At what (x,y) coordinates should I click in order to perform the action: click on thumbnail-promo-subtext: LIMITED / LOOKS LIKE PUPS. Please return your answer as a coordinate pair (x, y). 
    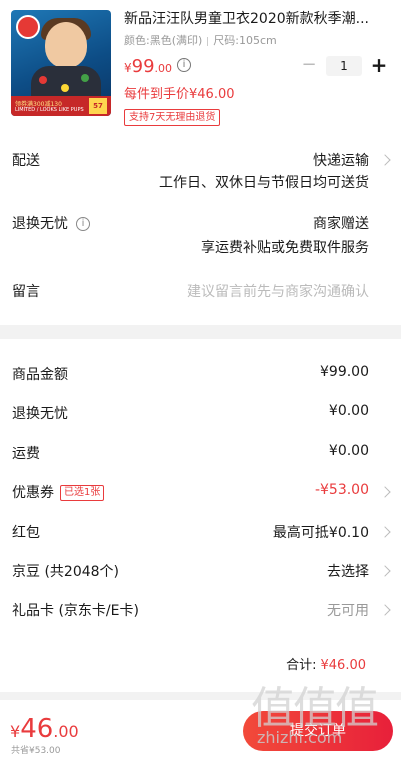
    Looking at the image, I should click on (49, 110).